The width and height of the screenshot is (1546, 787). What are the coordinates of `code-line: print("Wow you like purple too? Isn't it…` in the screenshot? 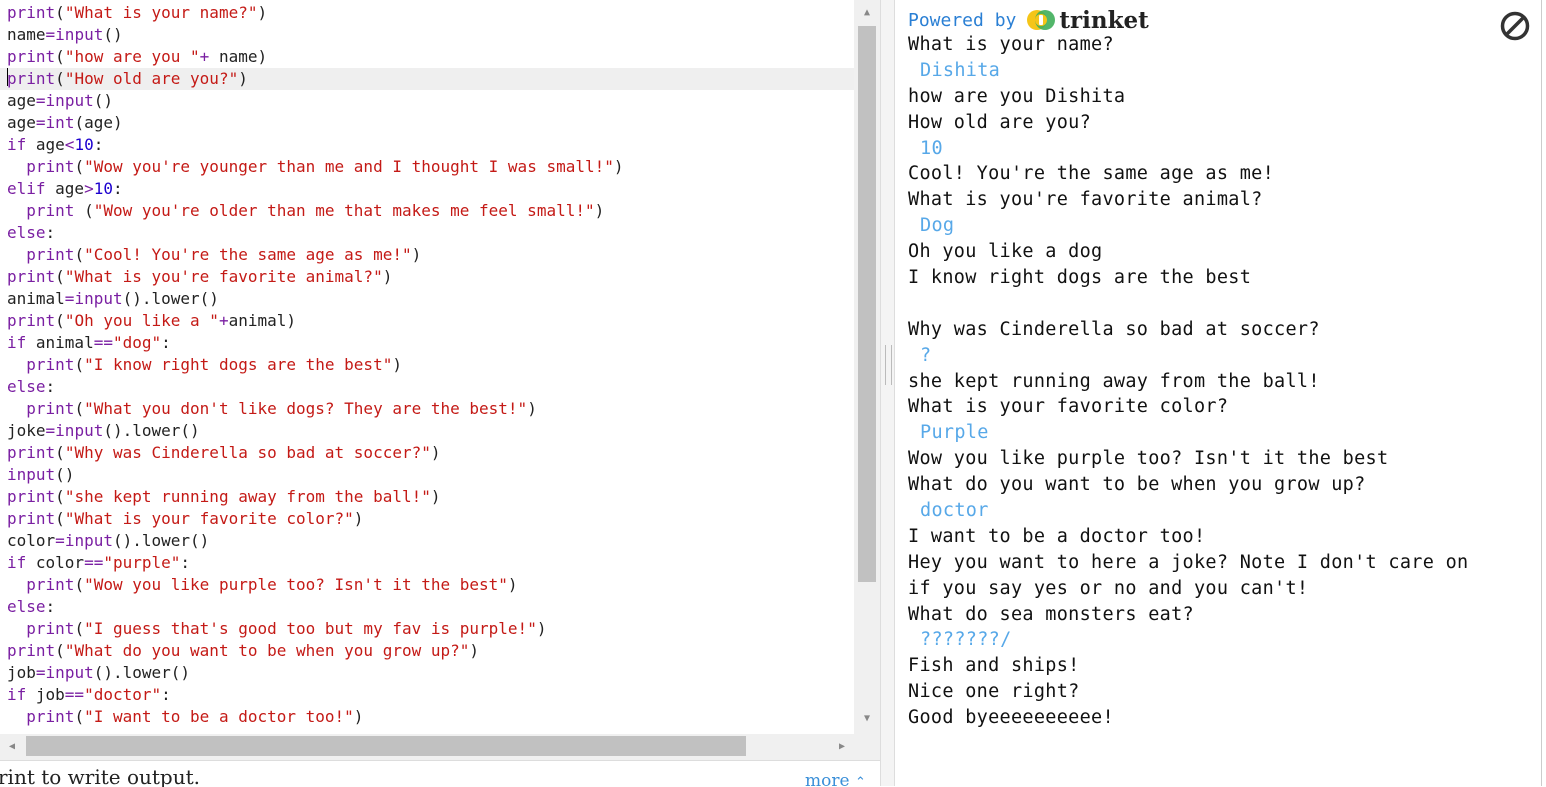 It's located at (427, 585).